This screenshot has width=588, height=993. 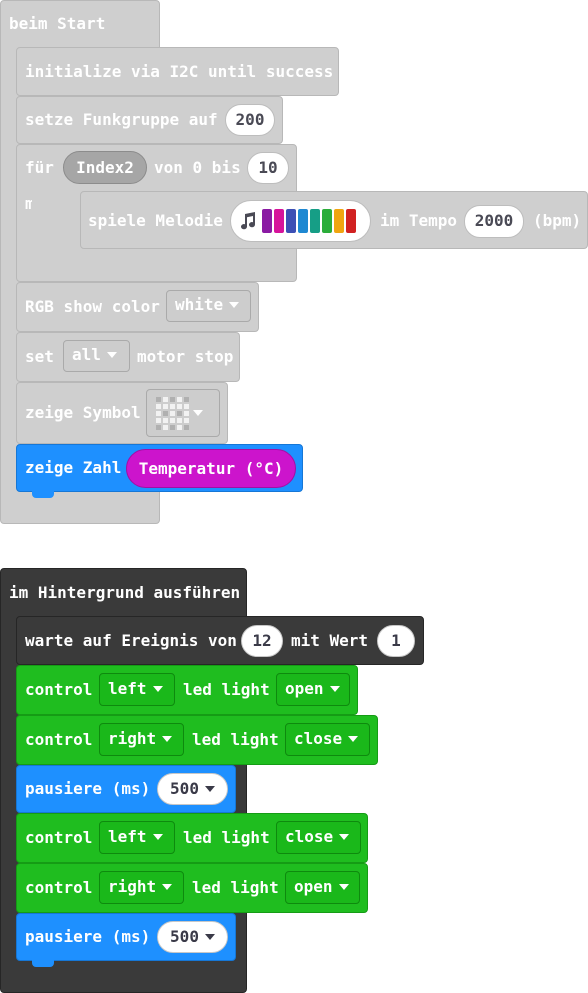 I want to click on event-source-input: 12, so click(x=262, y=641).